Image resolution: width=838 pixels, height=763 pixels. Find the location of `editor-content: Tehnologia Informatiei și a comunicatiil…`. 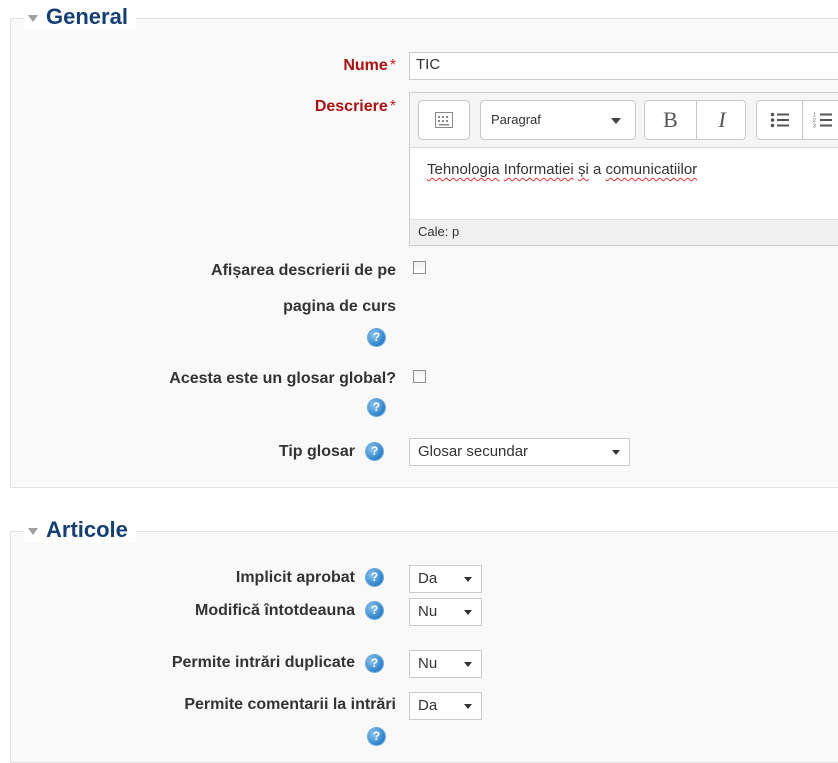

editor-content: Tehnologia Informatiei și a comunicatiil… is located at coordinates (562, 169).